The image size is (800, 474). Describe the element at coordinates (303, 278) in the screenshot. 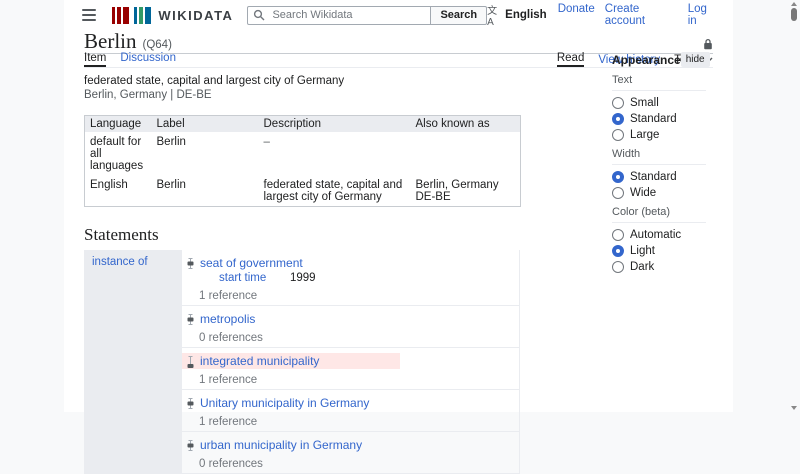

I see `qualifier-value: 1999` at that location.